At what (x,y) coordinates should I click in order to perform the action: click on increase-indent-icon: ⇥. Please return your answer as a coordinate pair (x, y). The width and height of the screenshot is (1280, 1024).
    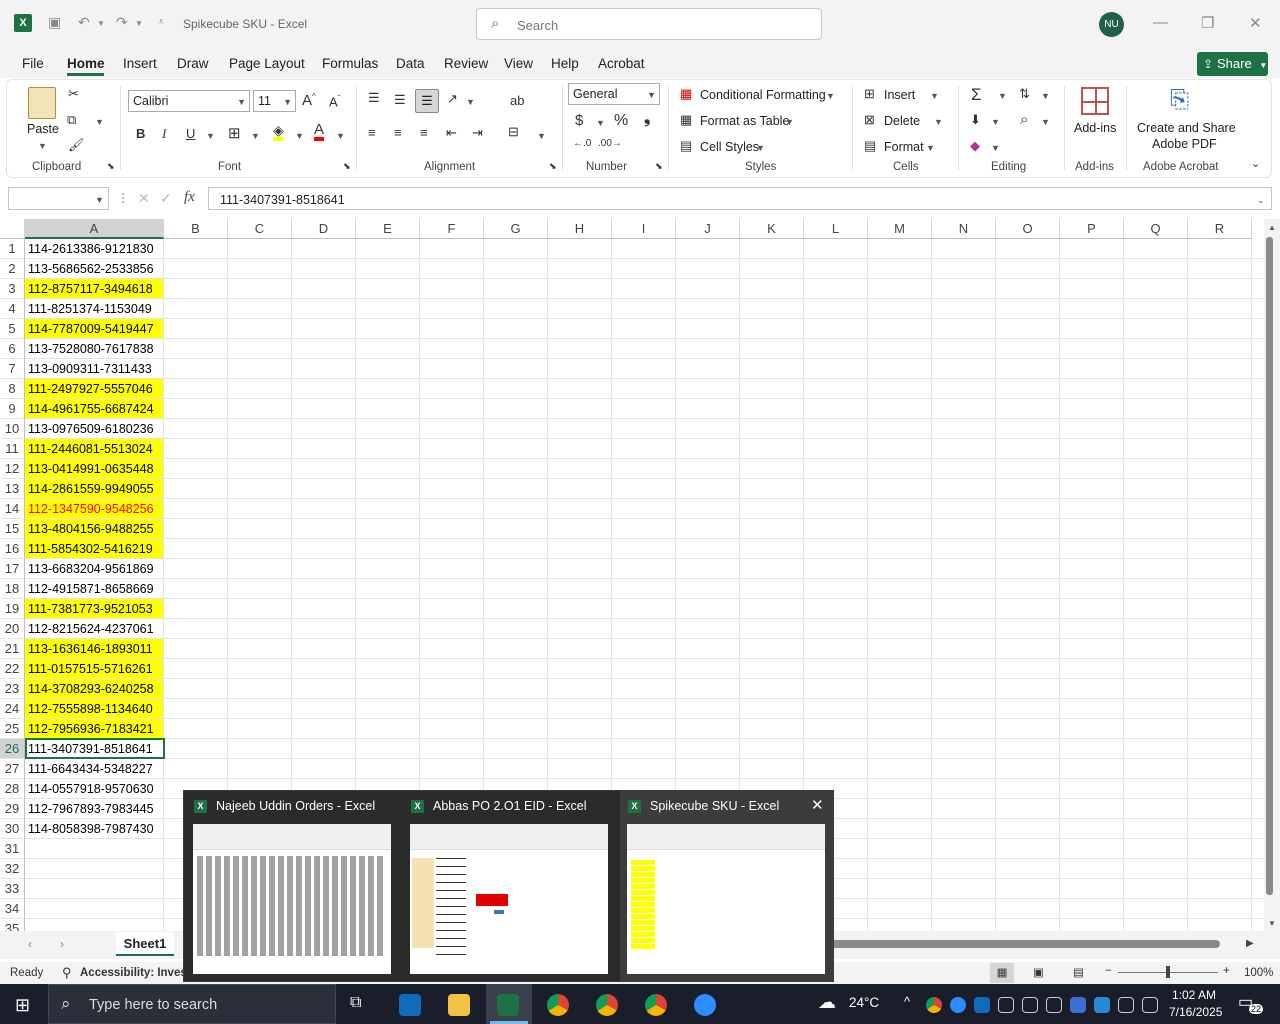
    Looking at the image, I should click on (477, 133).